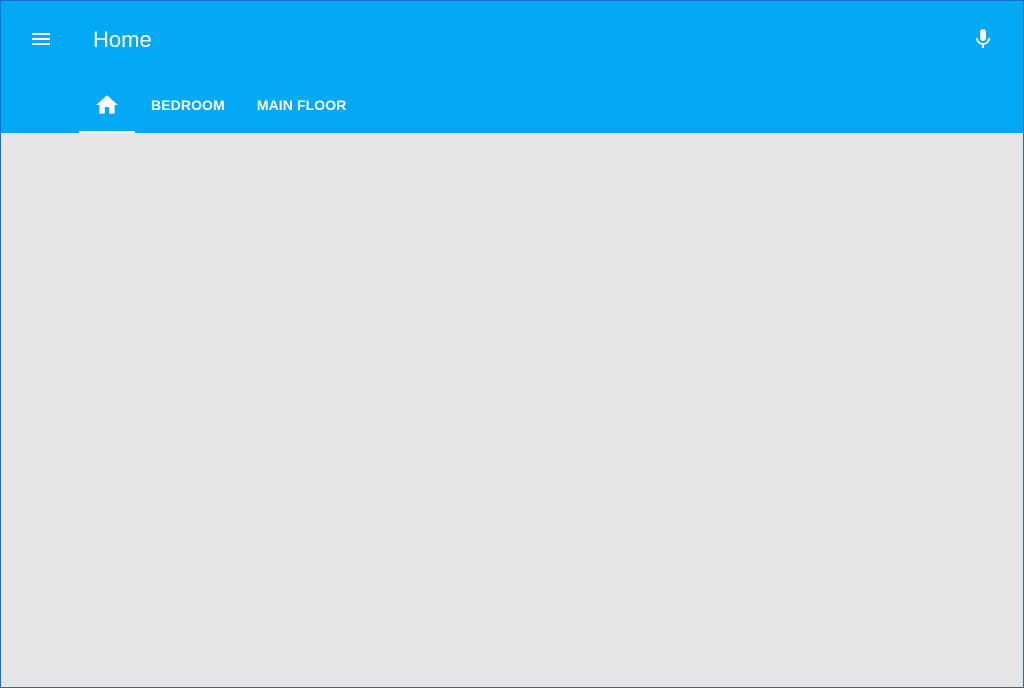 The image size is (1024, 688). What do you see at coordinates (512, 39) in the screenshot?
I see `toolbar: Home` at bounding box center [512, 39].